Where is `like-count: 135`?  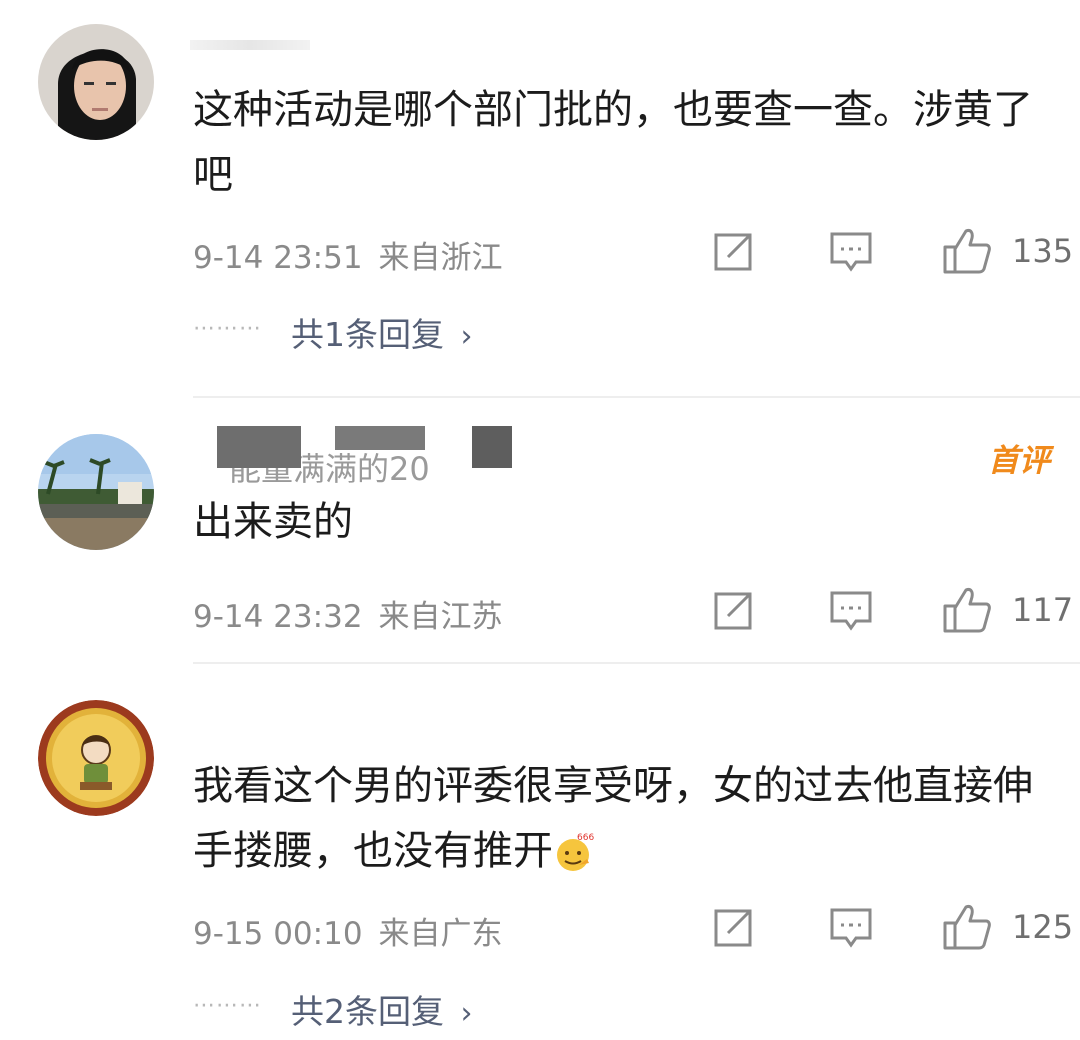 like-count: 135 is located at coordinates (1043, 251).